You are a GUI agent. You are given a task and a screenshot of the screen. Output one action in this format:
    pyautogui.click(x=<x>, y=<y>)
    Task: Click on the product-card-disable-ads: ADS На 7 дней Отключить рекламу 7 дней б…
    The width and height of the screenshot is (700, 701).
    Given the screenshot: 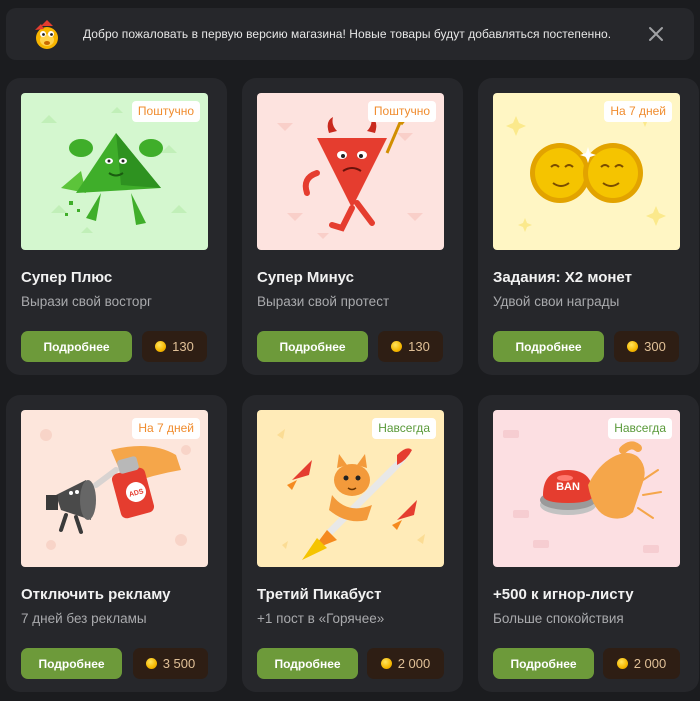 What is the action you would take?
    pyautogui.click(x=116, y=543)
    